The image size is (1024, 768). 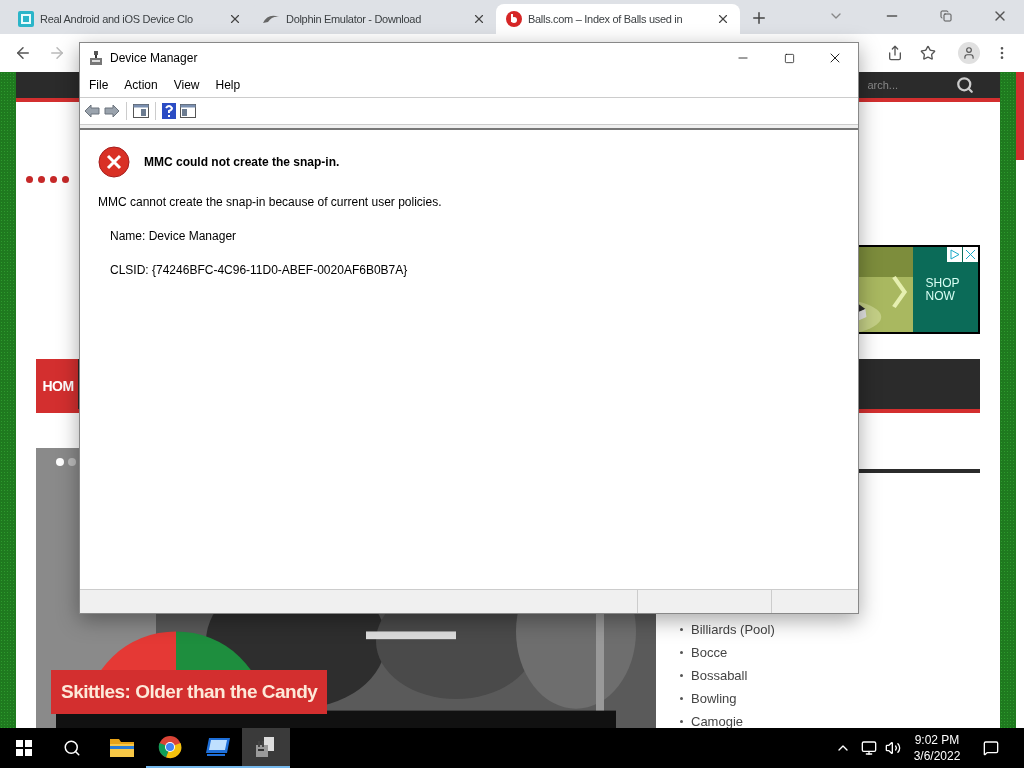 I want to click on menu-item: File, so click(x=99, y=85).